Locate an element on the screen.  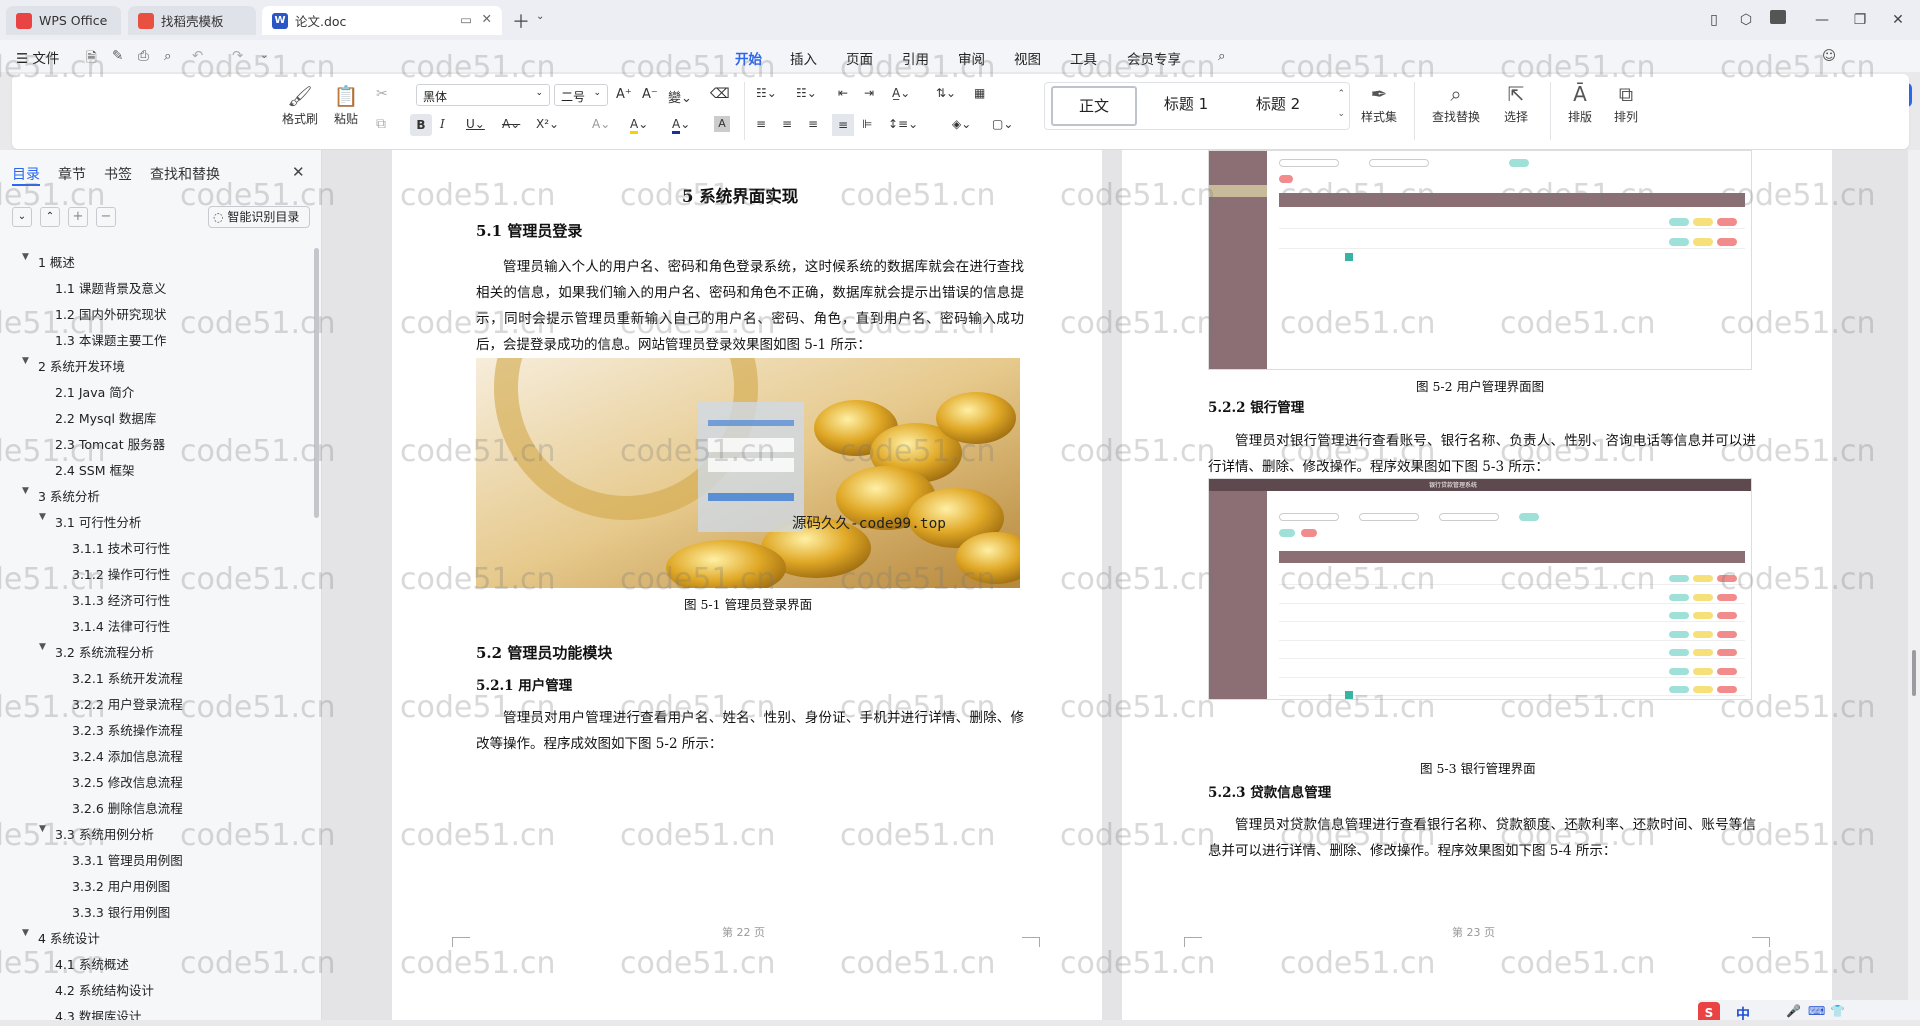
layout-button: Ā 排版 is located at coordinates (1580, 103).